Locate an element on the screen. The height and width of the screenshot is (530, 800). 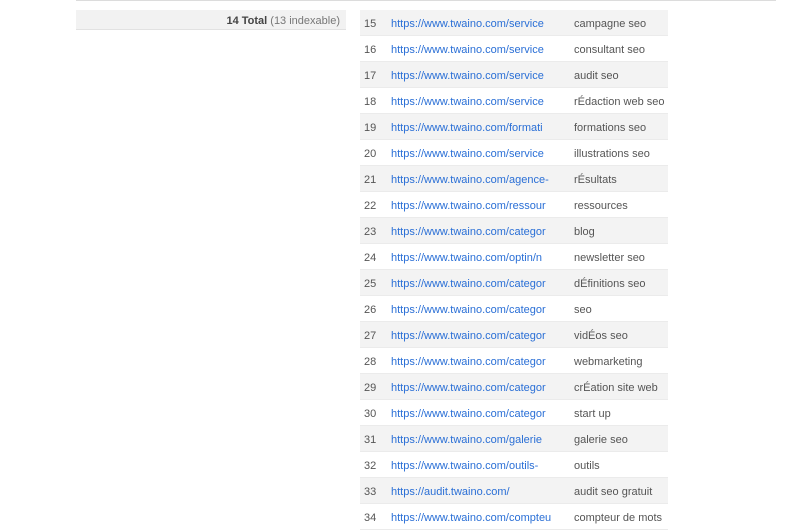
anchor-text: campagne seo is located at coordinates (610, 24).